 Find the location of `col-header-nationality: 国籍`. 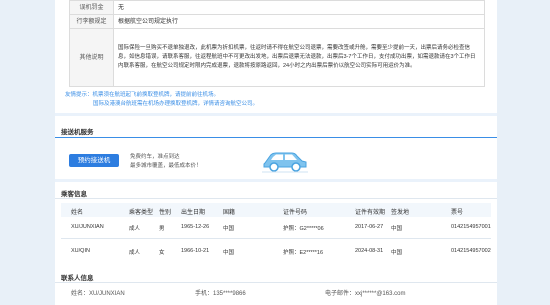

col-header-nationality: 国籍 is located at coordinates (229, 213).